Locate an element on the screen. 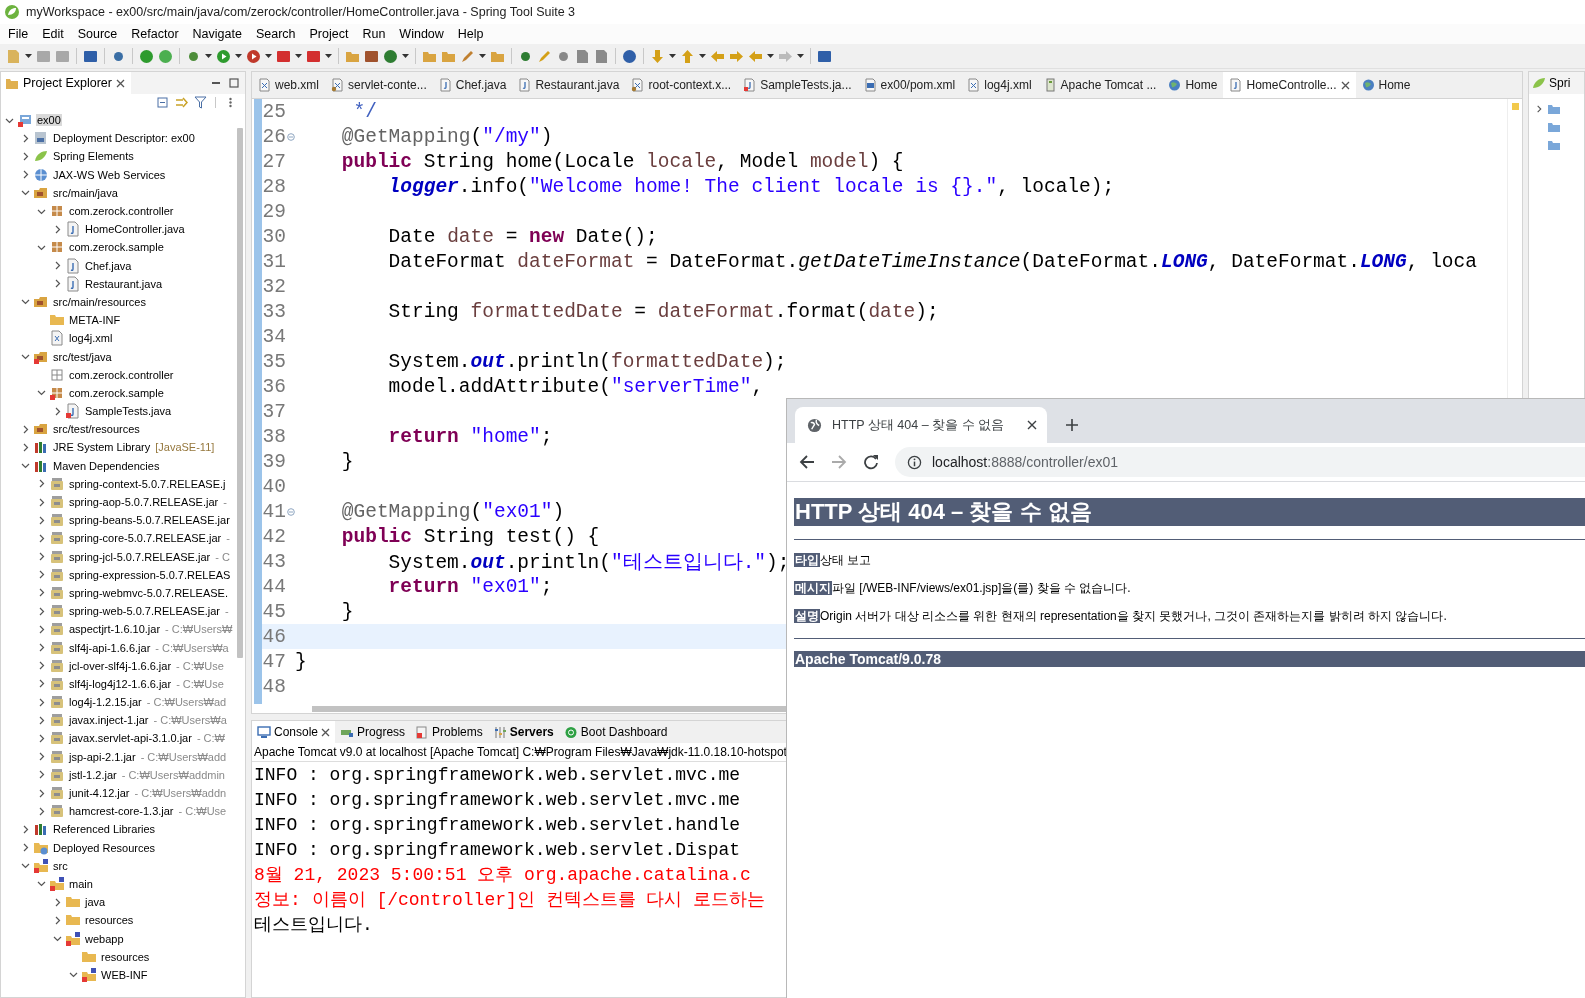 The width and height of the screenshot is (1585, 998). back-icon is located at coordinates (807, 462).